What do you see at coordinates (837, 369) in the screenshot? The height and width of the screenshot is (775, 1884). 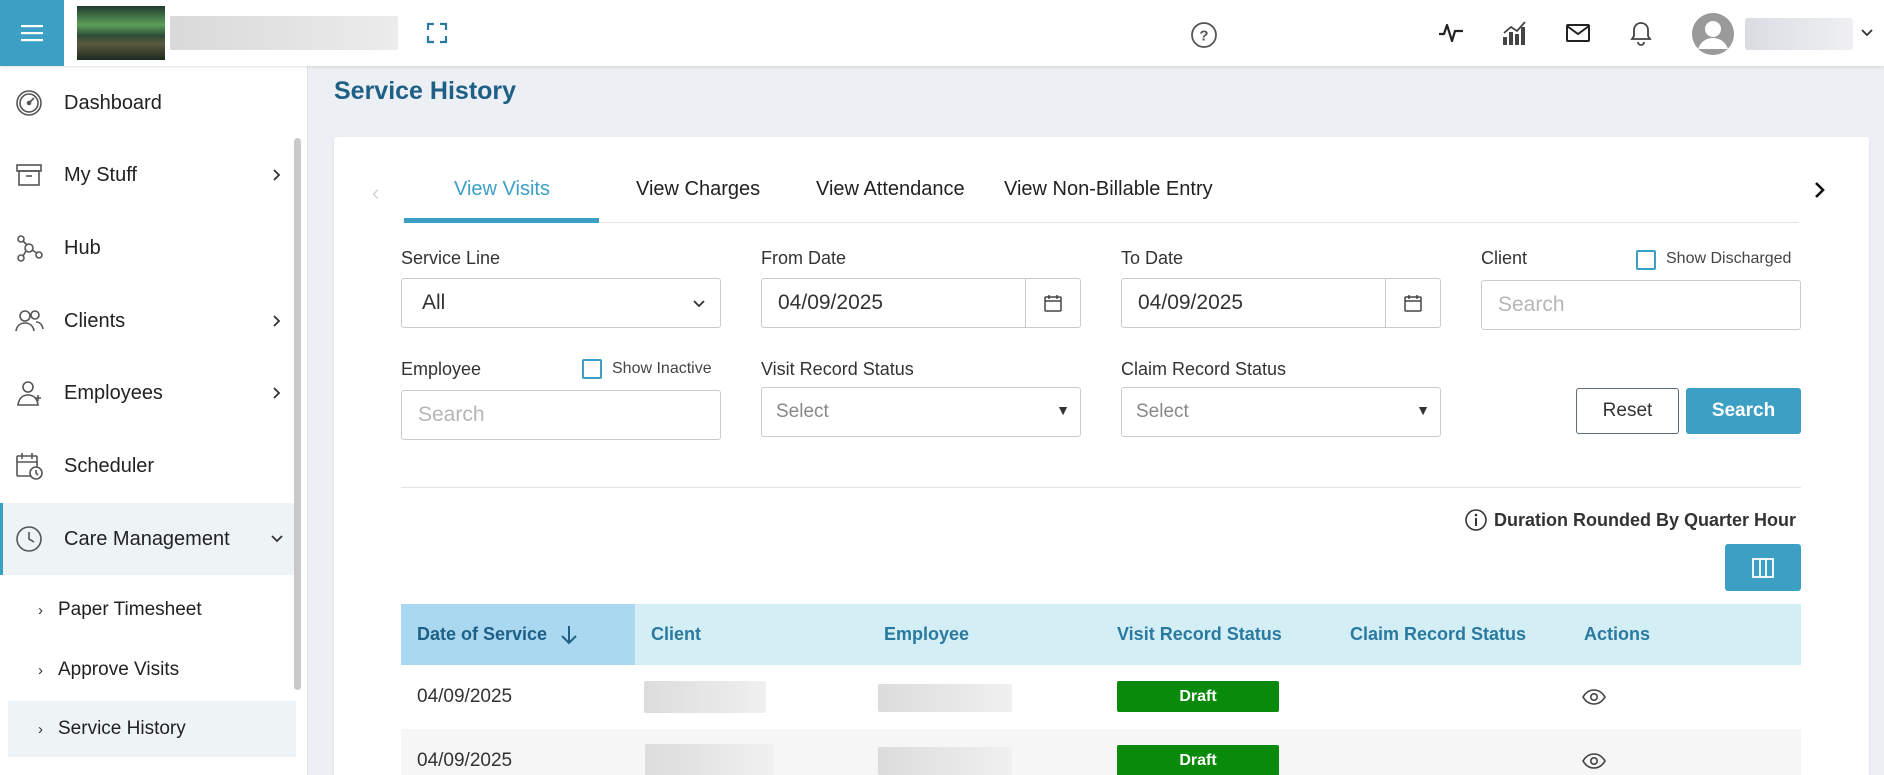 I see `visit-record-status-label: Visit Record Status` at bounding box center [837, 369].